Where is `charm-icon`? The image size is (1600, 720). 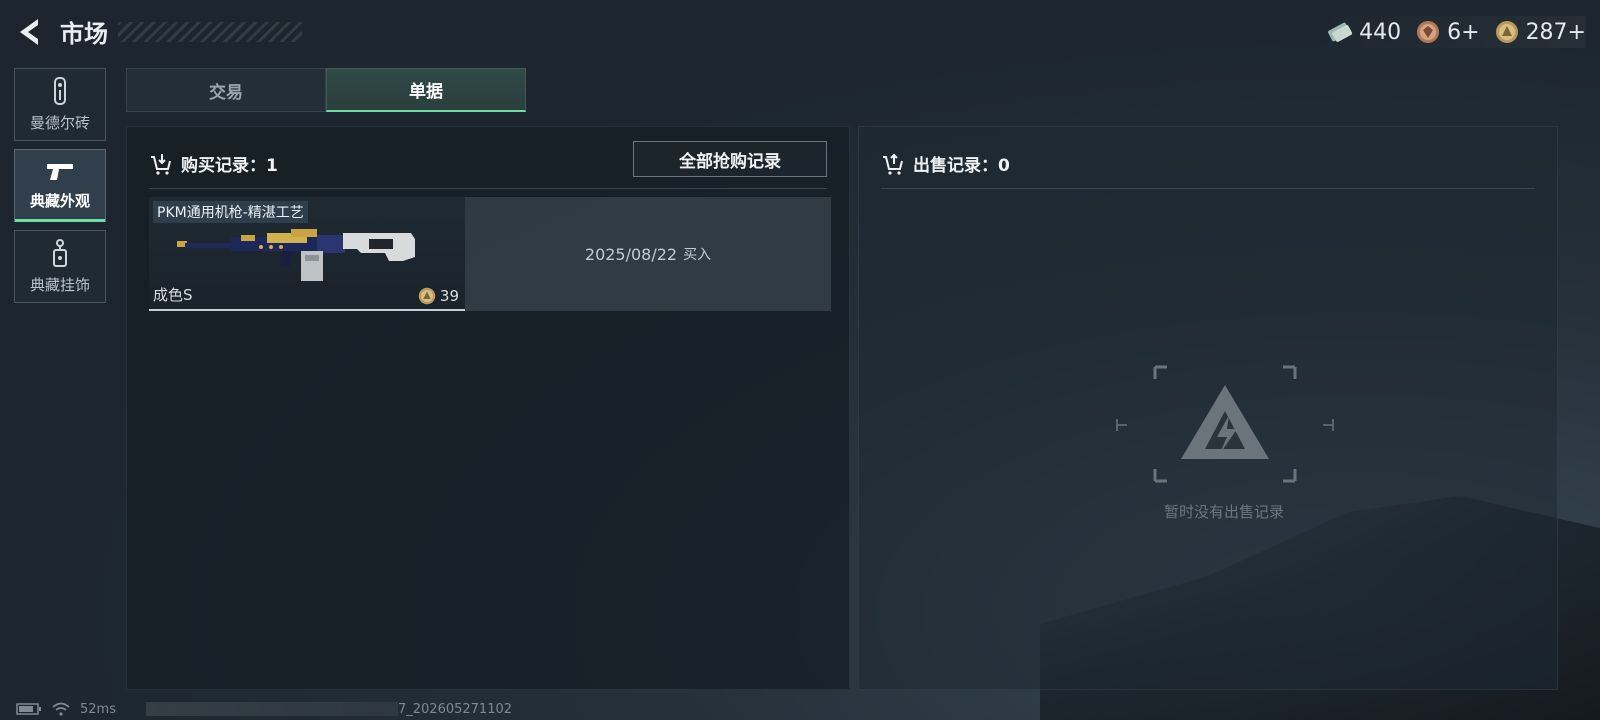 charm-icon is located at coordinates (60, 253).